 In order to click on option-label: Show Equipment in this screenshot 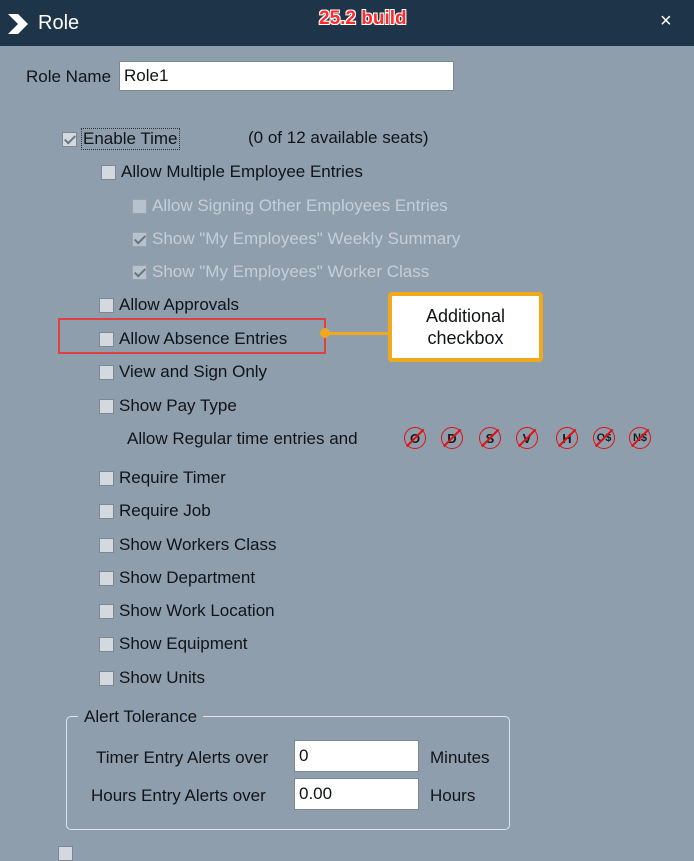, I will do `click(183, 643)`.